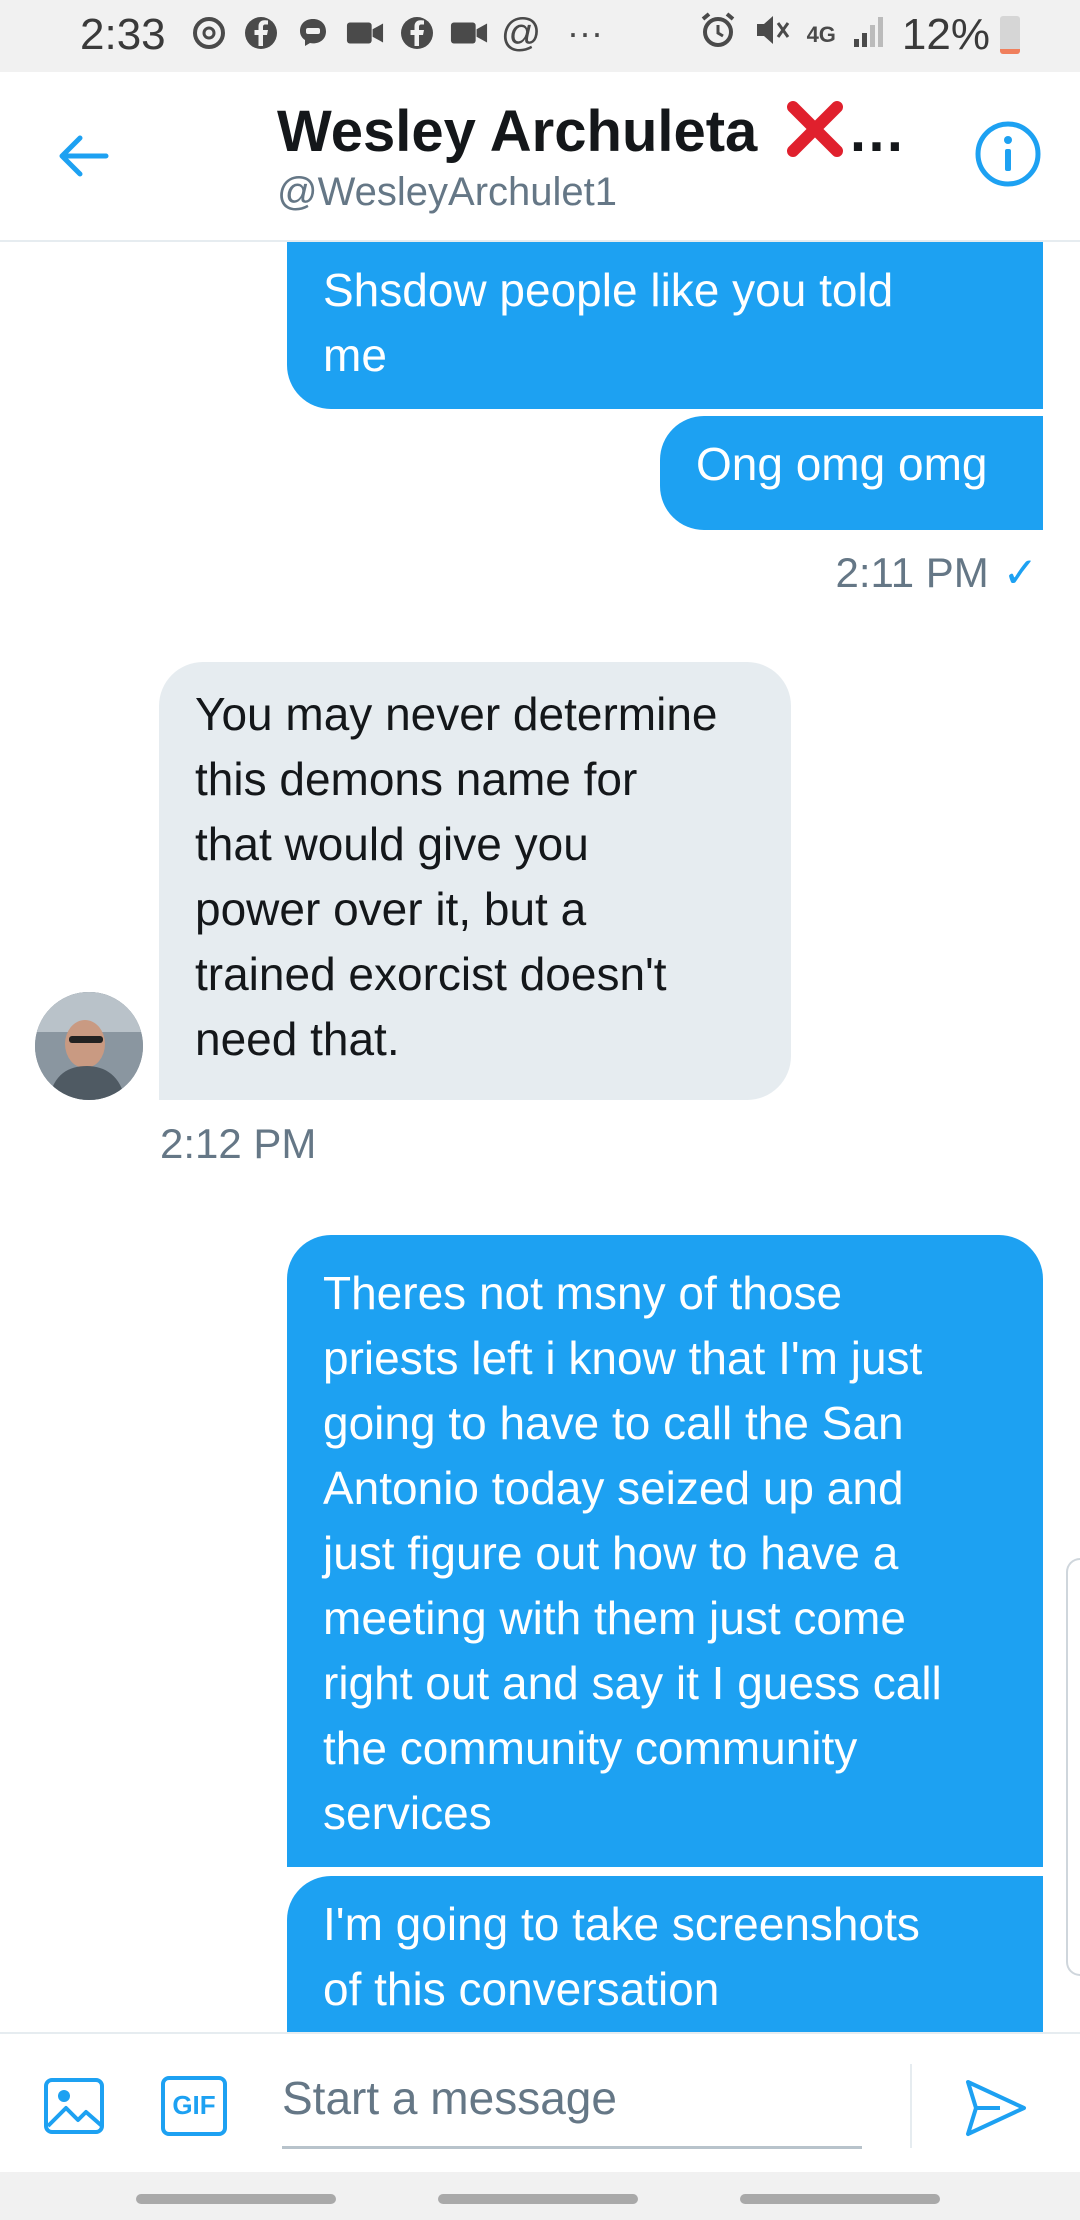 Image resolution: width=1080 pixels, height=2220 pixels. Describe the element at coordinates (123, 34) in the screenshot. I see `status-time: 2:33` at that location.